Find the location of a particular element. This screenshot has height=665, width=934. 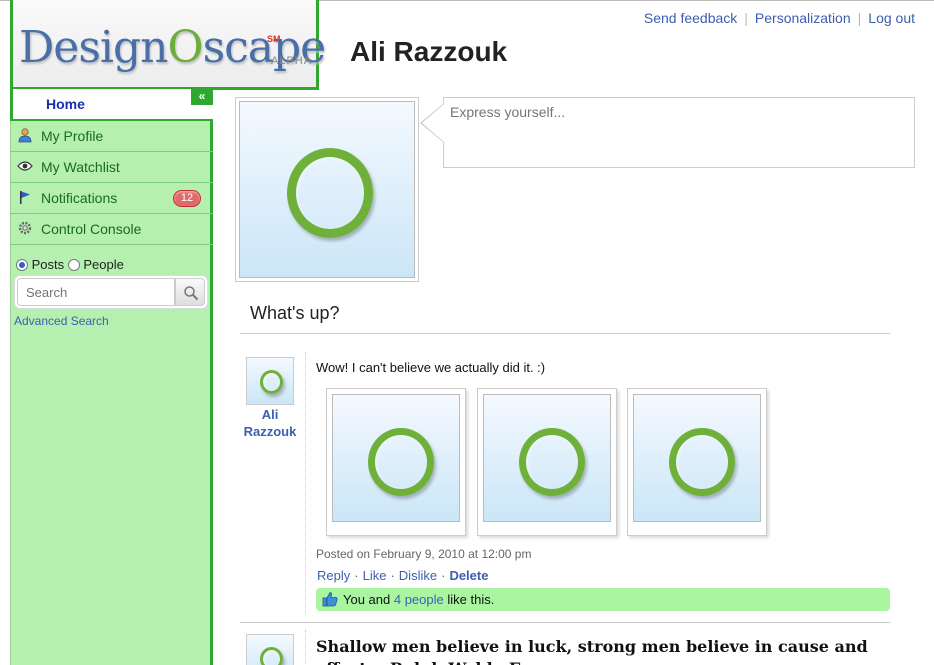

logo-alpha-tag: ALPHA is located at coordinates (292, 61).